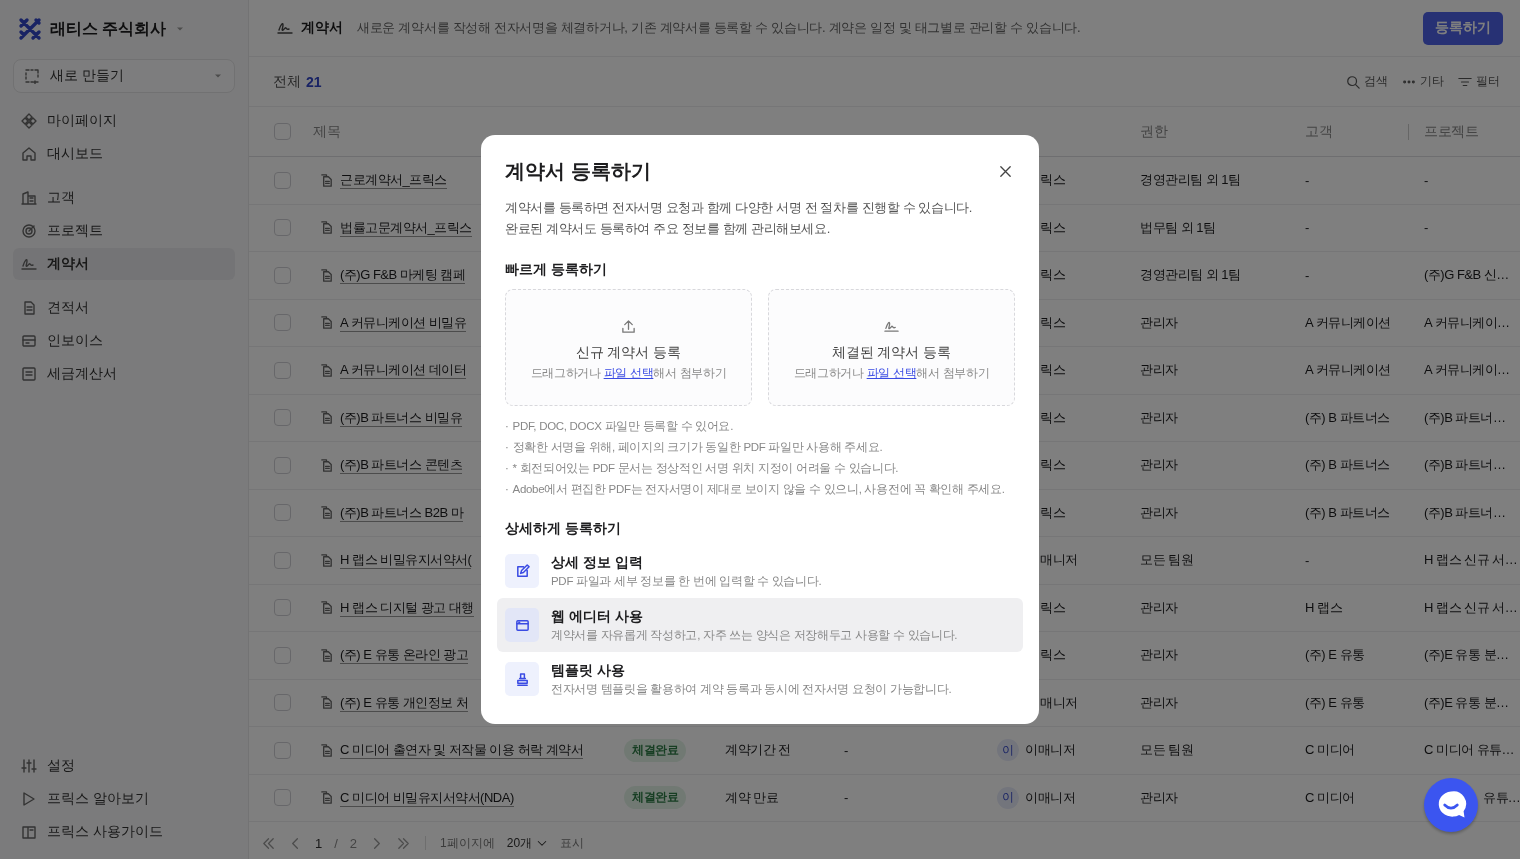 The height and width of the screenshot is (859, 1520). What do you see at coordinates (403, 322) in the screenshot?
I see `contract-title-link: A 커뮤니케이션 비밀유` at bounding box center [403, 322].